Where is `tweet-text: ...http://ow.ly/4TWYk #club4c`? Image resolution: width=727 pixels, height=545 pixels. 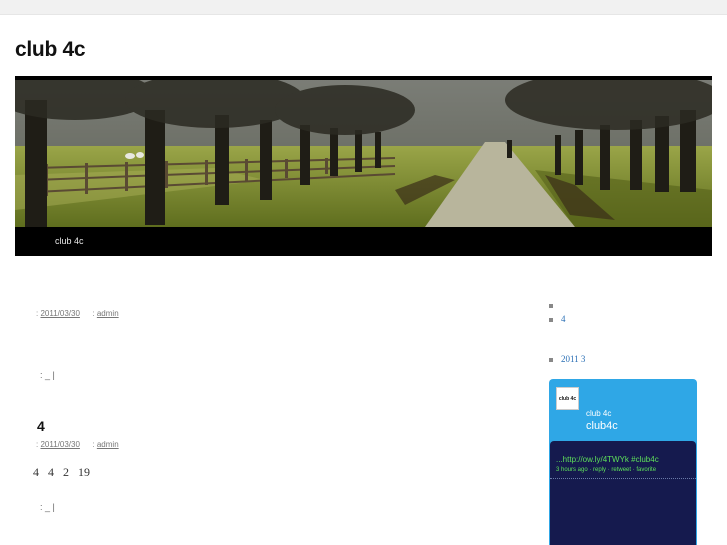 tweet-text: ...http://ow.ly/4TWYk #club4c is located at coordinates (607, 459).